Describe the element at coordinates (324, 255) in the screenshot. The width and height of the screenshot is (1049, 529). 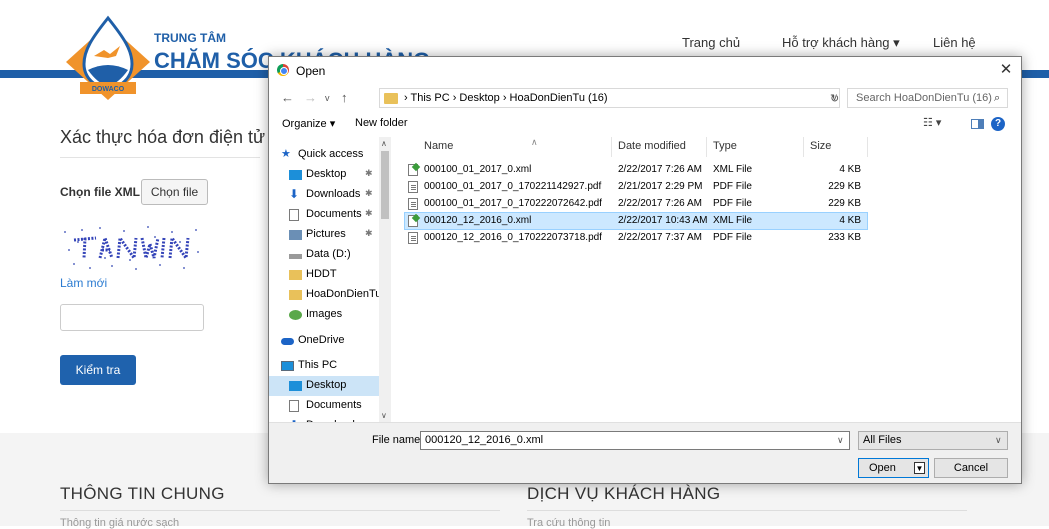
I see `nav-pane-item: Data (D:)` at that location.